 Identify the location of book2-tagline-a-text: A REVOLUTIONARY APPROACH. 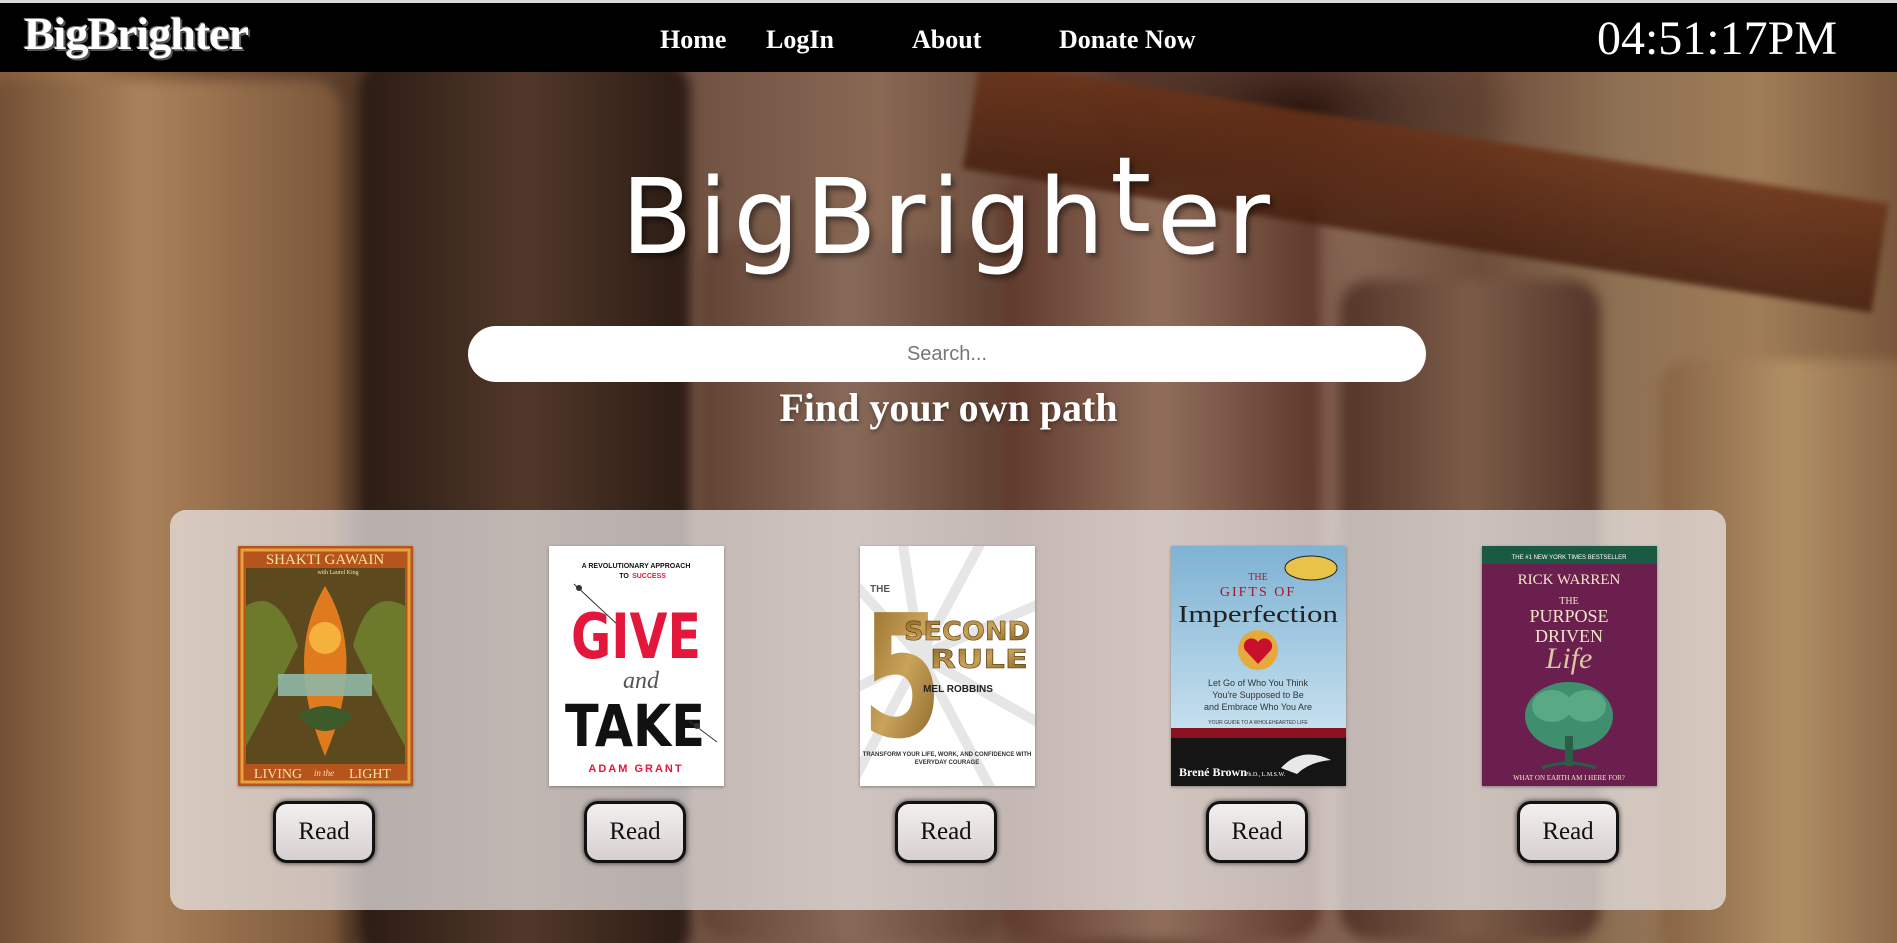
(636, 566).